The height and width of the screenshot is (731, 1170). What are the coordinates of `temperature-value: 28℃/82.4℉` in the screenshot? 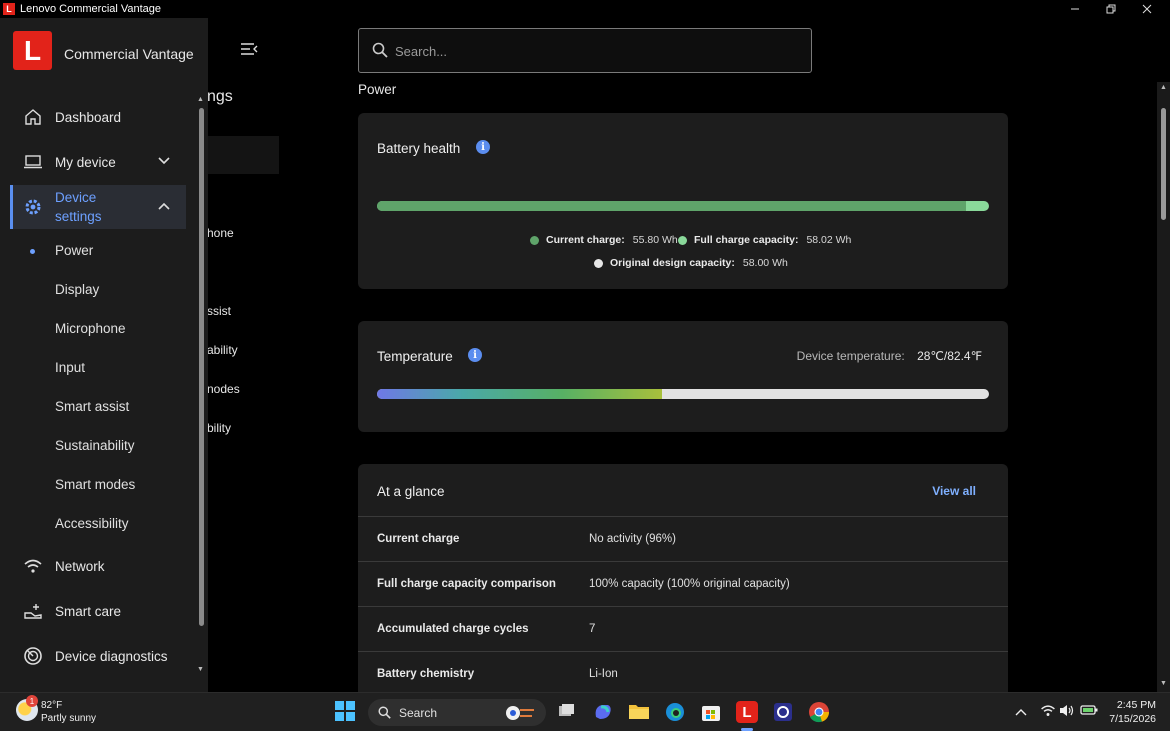 It's located at (949, 356).